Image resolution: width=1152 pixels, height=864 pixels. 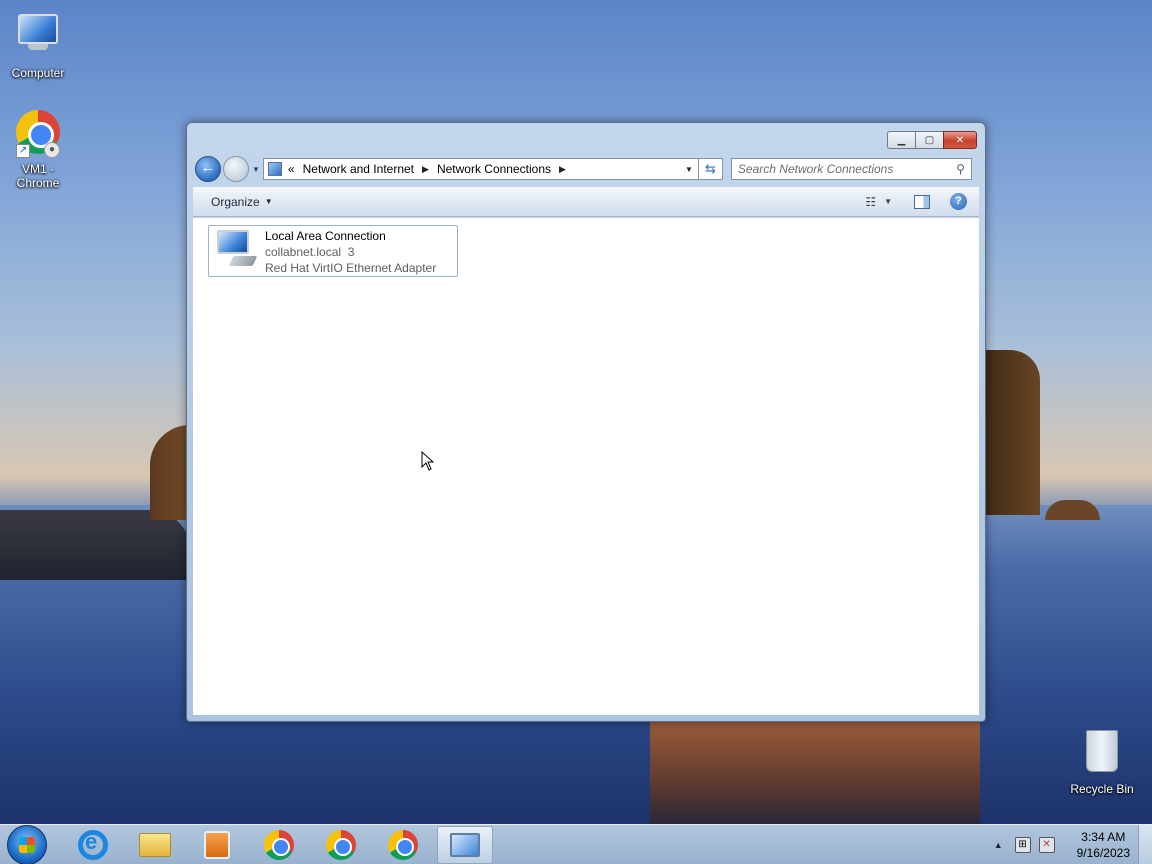 What do you see at coordinates (1072, 510) in the screenshot?
I see `wallpaper-rock-small` at bounding box center [1072, 510].